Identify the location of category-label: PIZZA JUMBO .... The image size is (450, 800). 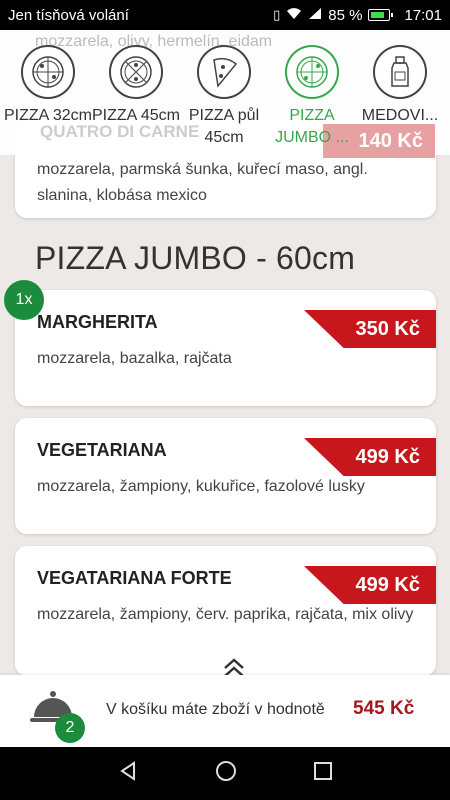
(312, 126).